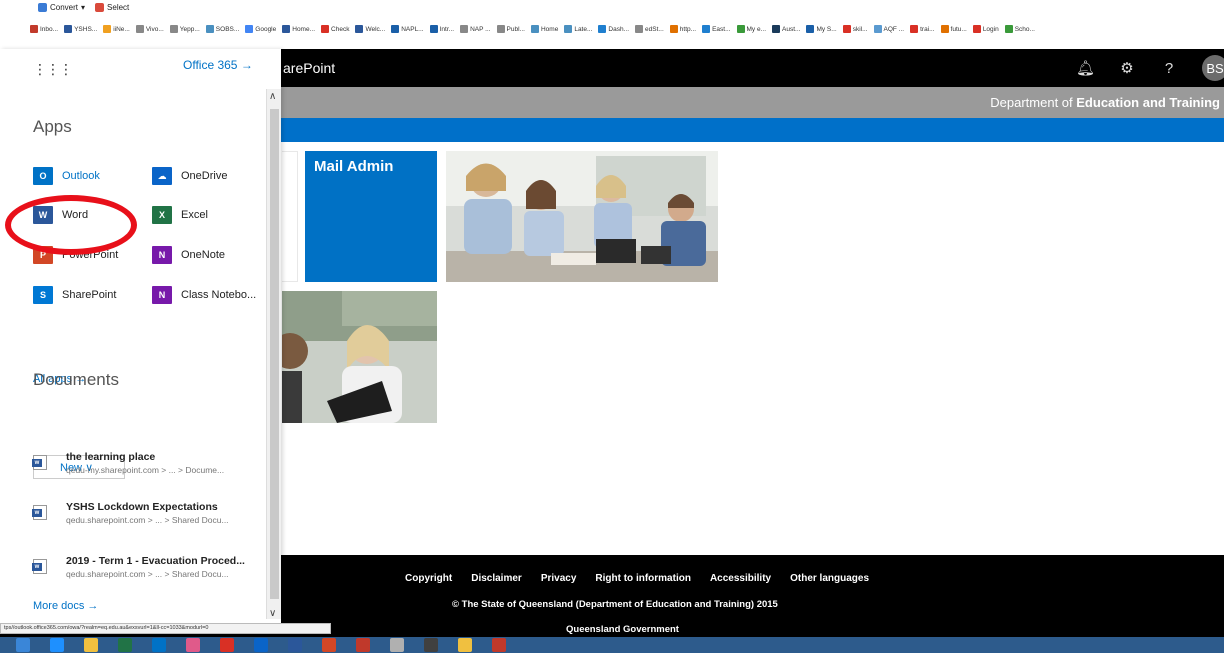 Image resolution: width=1224 pixels, height=653 pixels. I want to click on app-tile-onedrive: ☁ OneDrive, so click(189, 176).